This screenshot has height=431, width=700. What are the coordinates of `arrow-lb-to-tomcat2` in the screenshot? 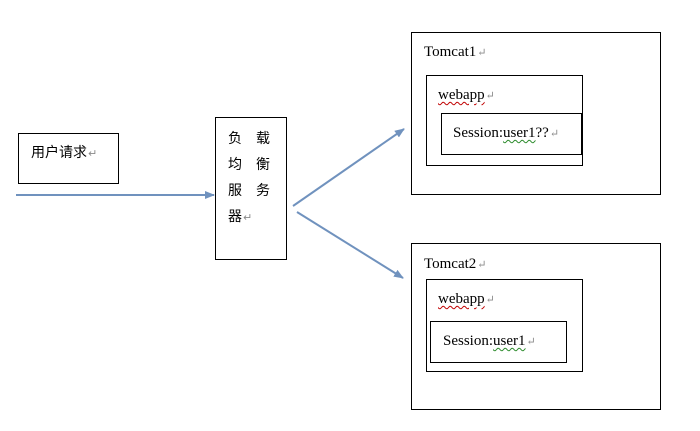 It's located at (350, 245).